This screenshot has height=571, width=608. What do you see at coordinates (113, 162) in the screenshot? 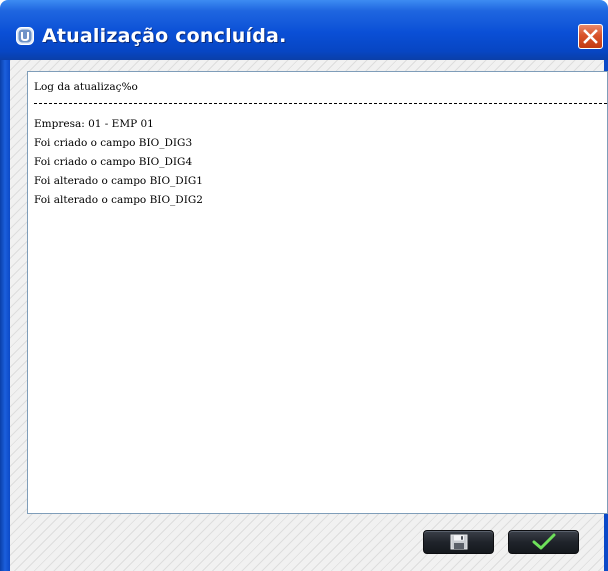
I see `log-line-field-created-2: Foi criado o campo BIO_DIG4` at bounding box center [113, 162].